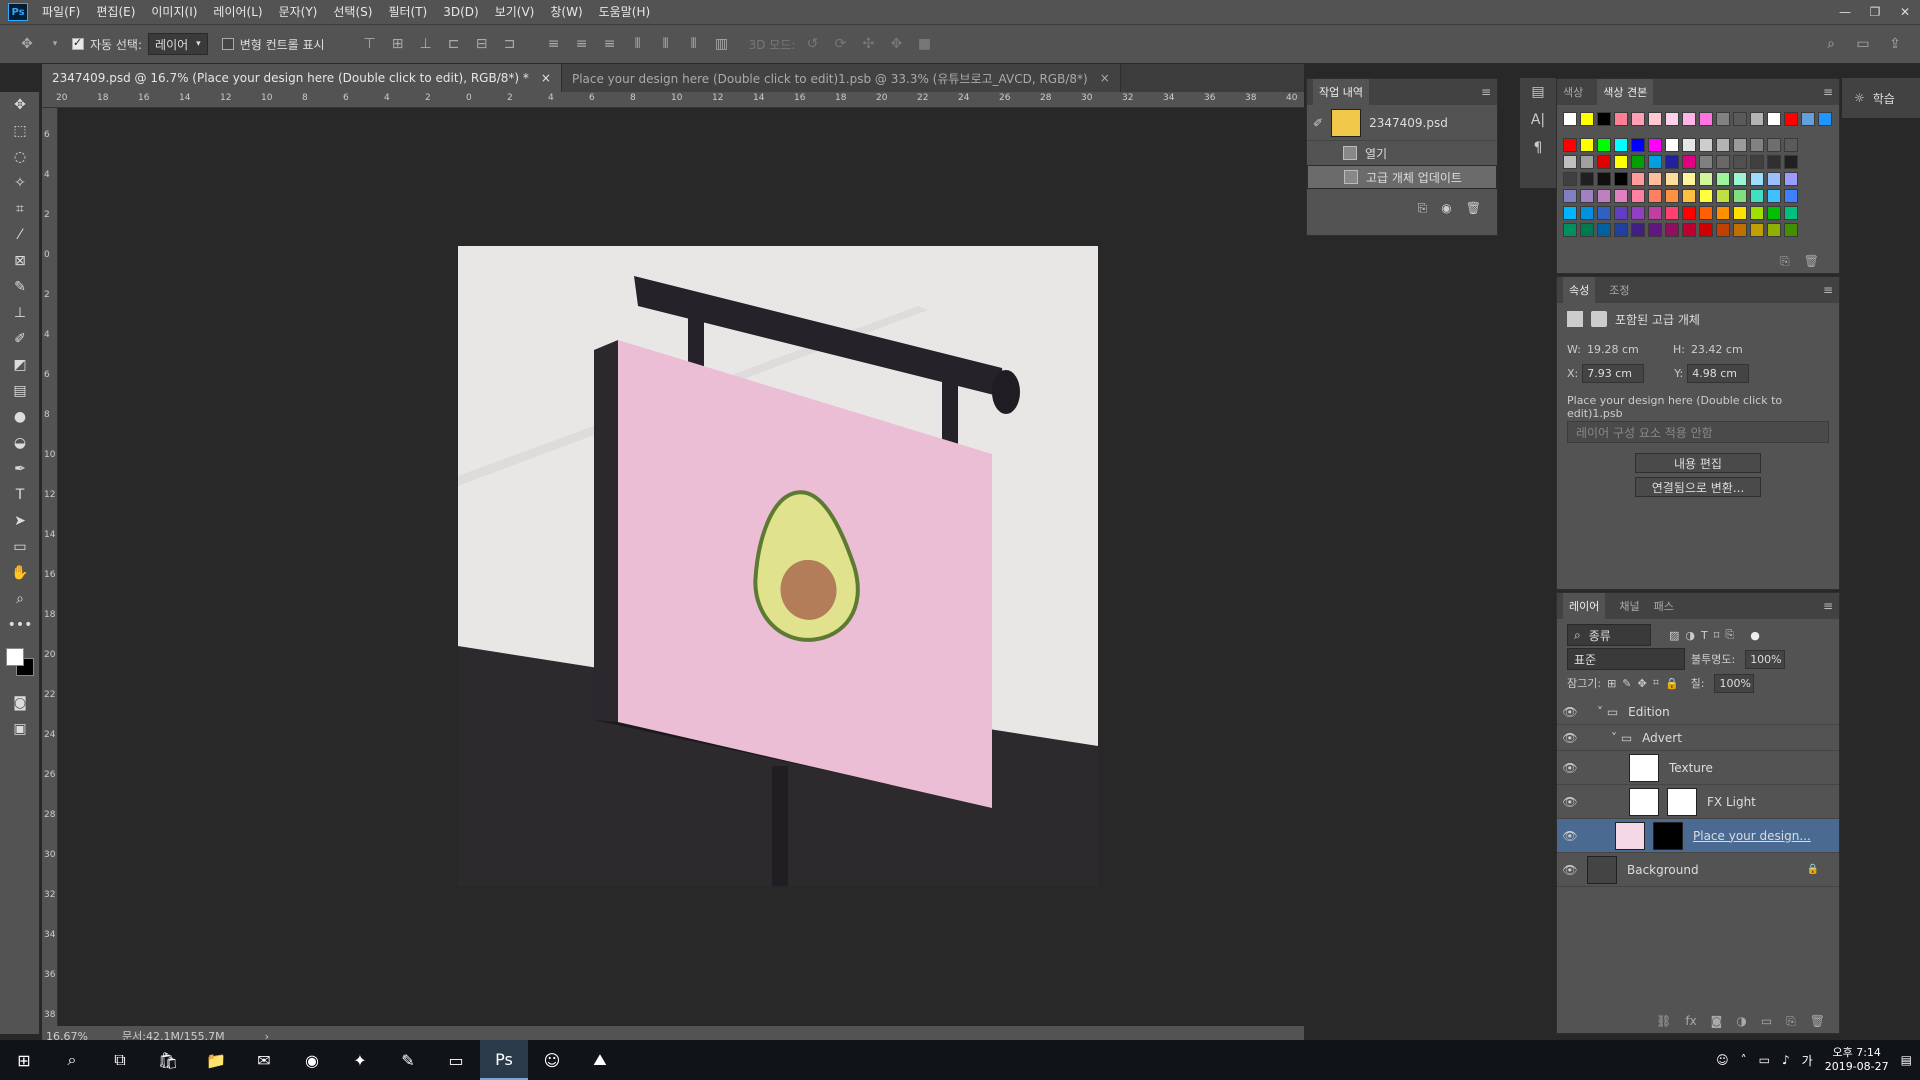  What do you see at coordinates (1664, 606) in the screenshot?
I see `tab-paths: 패스` at bounding box center [1664, 606].